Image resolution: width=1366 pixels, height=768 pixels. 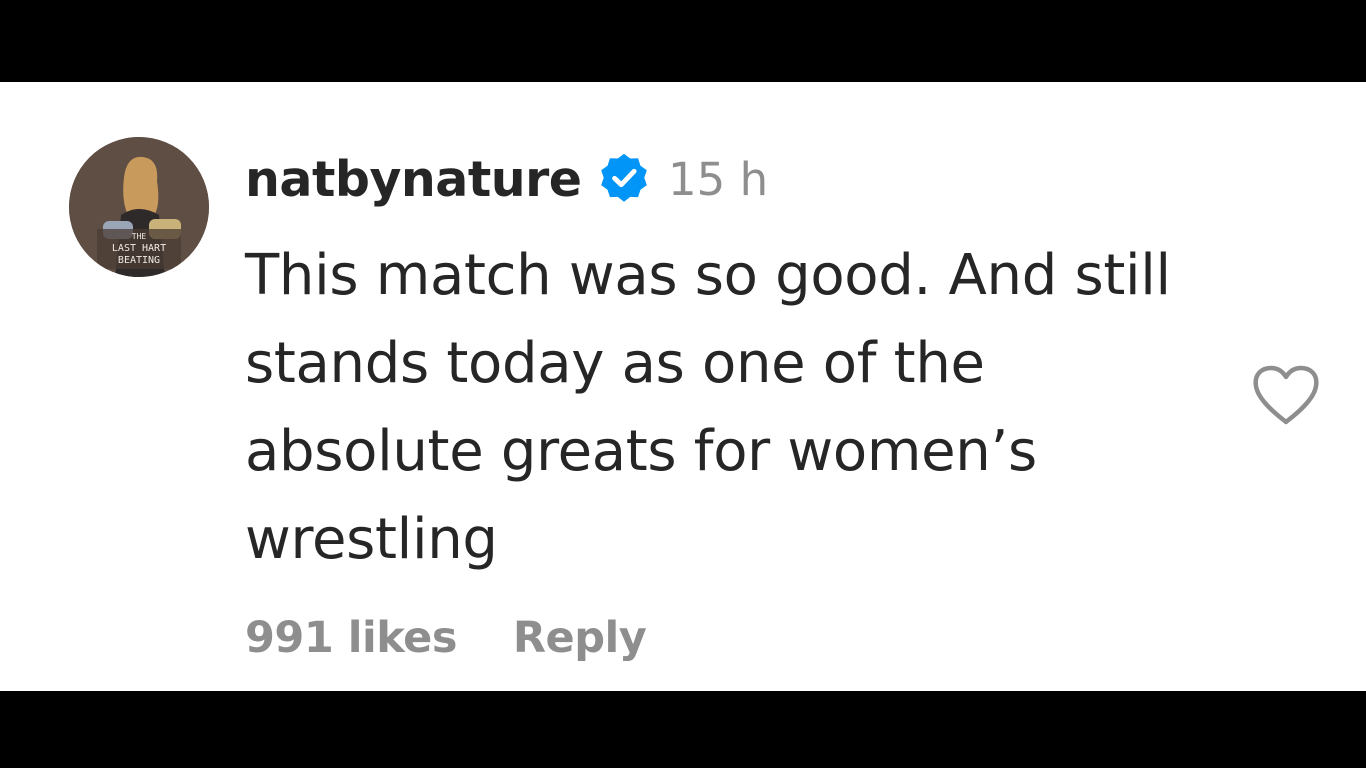 I want to click on reply-button: Reply, so click(x=580, y=638).